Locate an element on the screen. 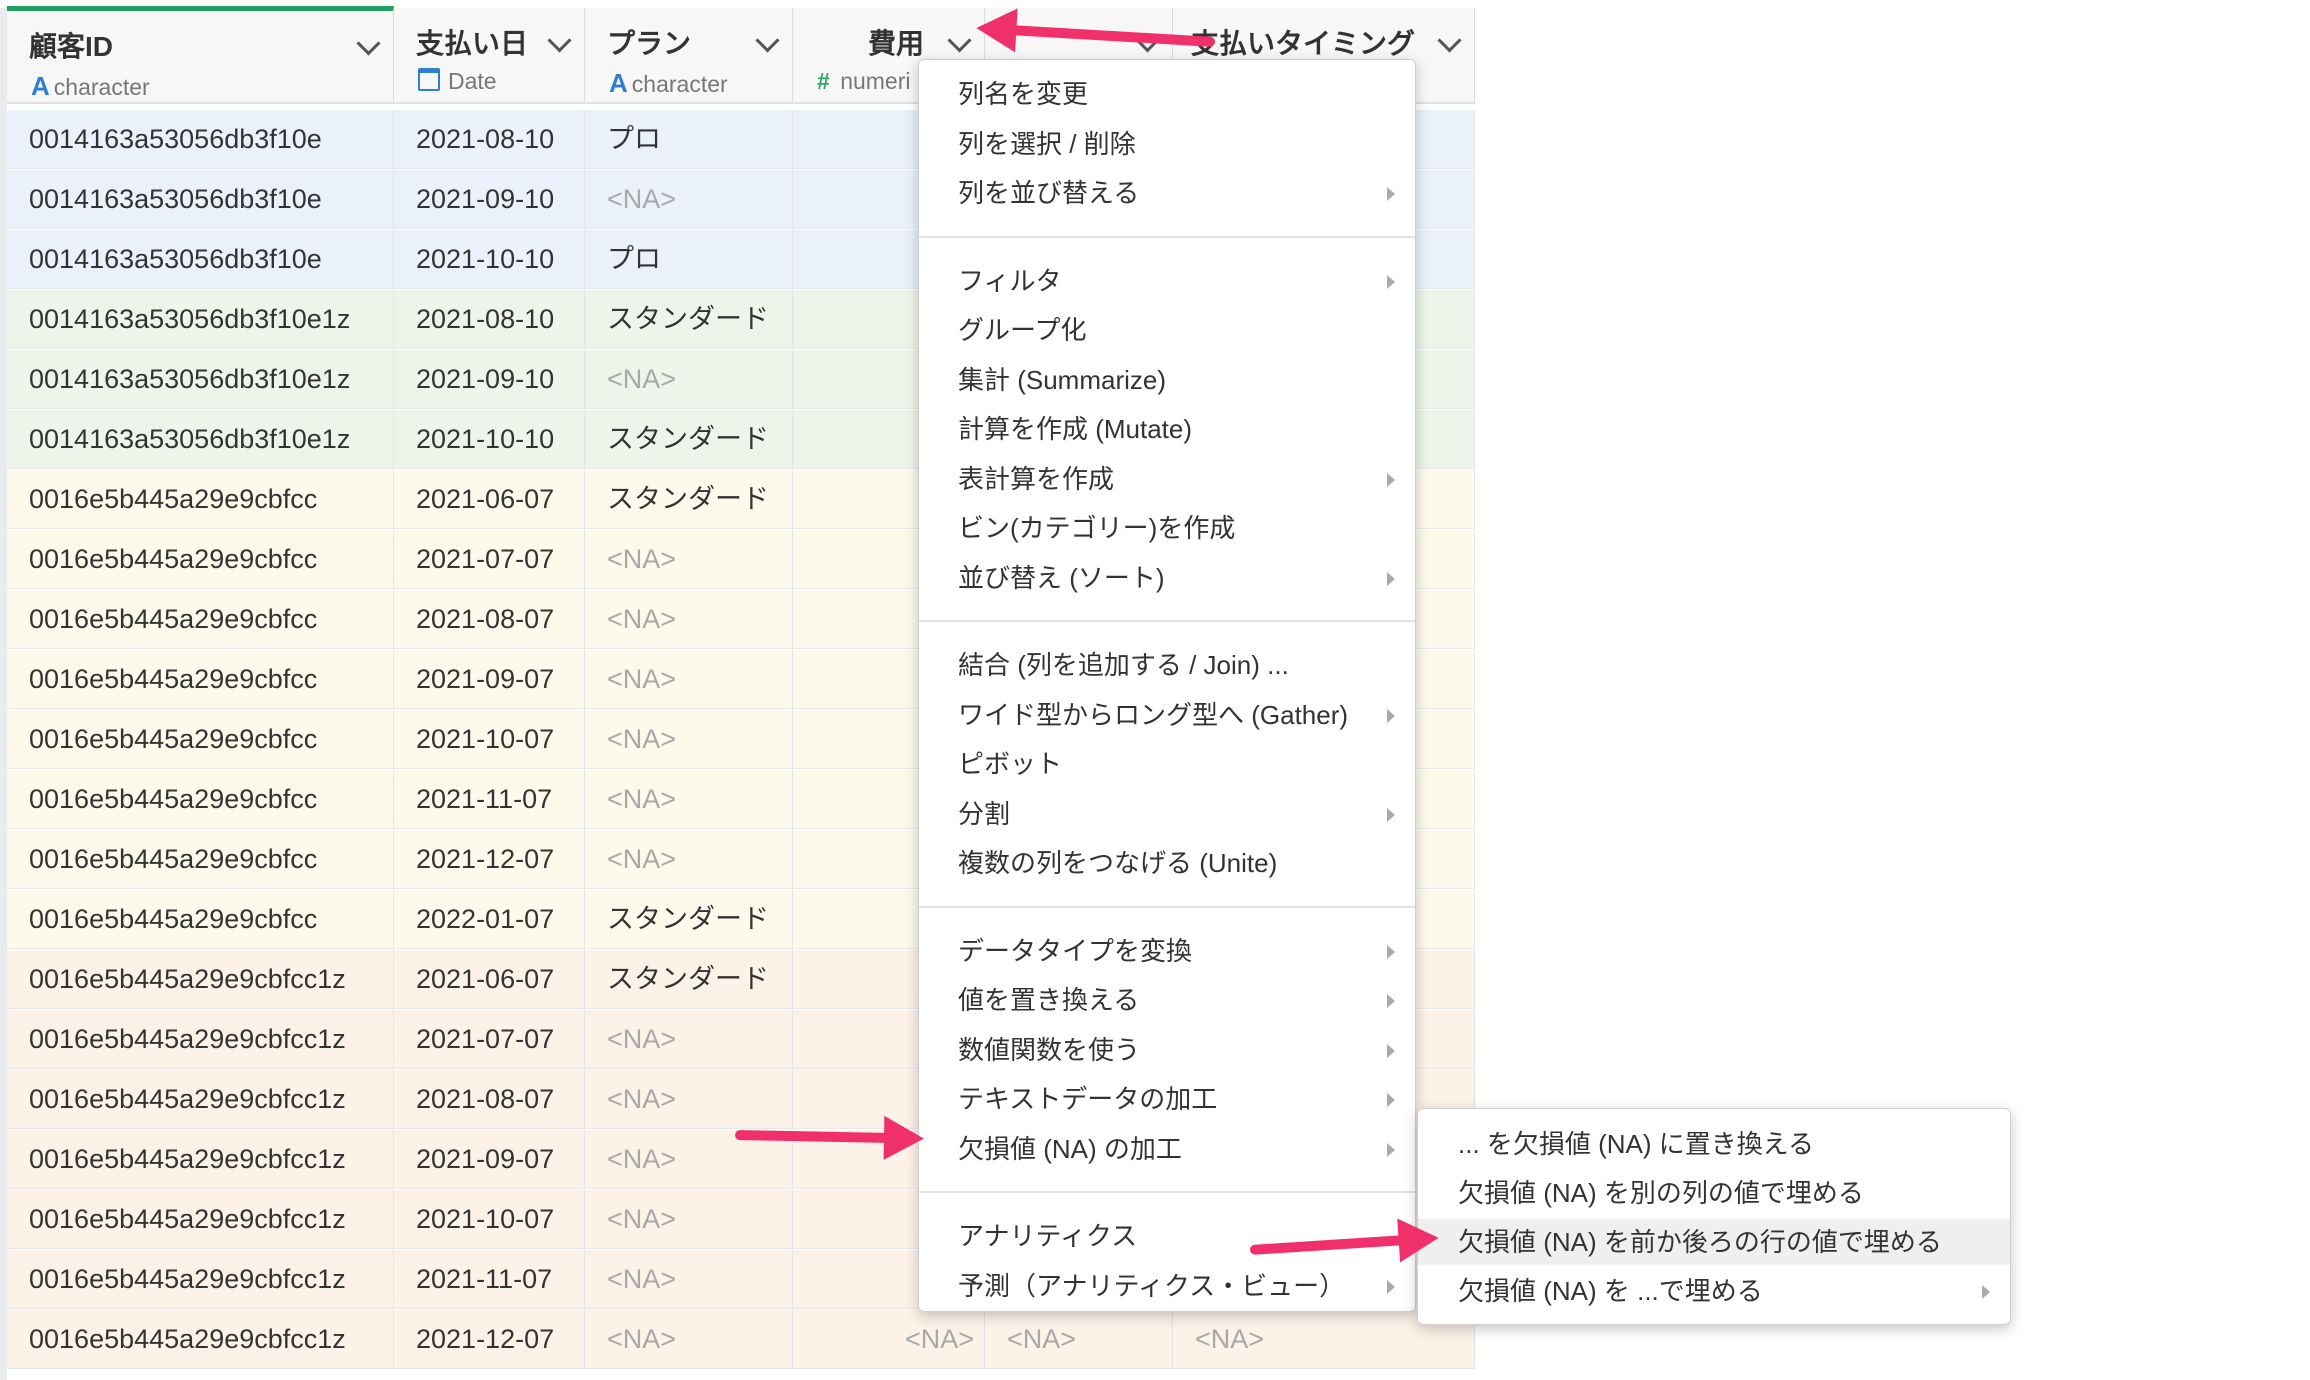  menu-item: 集計 (Summarize) is located at coordinates (1167, 380).